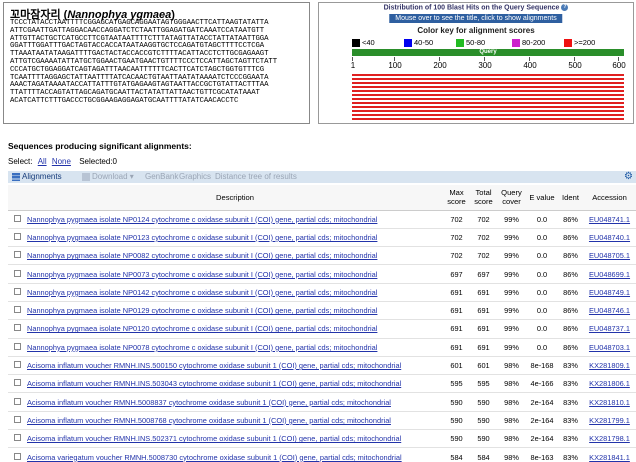 This screenshot has height=462, width=636. What do you see at coordinates (542, 439) in the screenshot?
I see `e-value: 2e-164` at bounding box center [542, 439].